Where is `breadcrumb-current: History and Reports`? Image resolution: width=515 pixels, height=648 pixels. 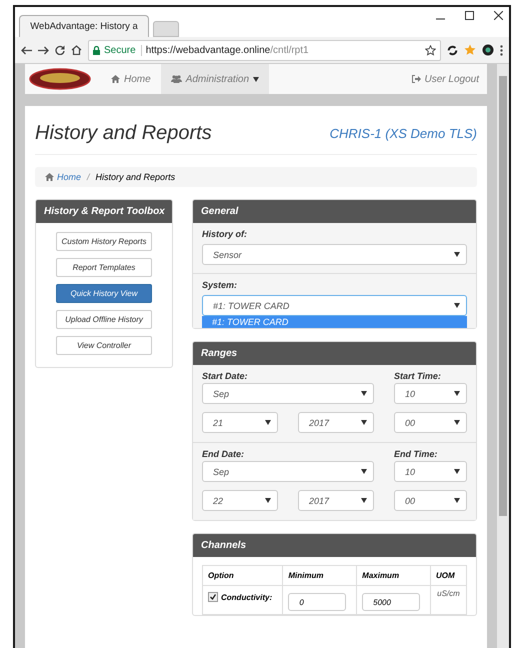
breadcrumb-current: History and Reports is located at coordinates (136, 177).